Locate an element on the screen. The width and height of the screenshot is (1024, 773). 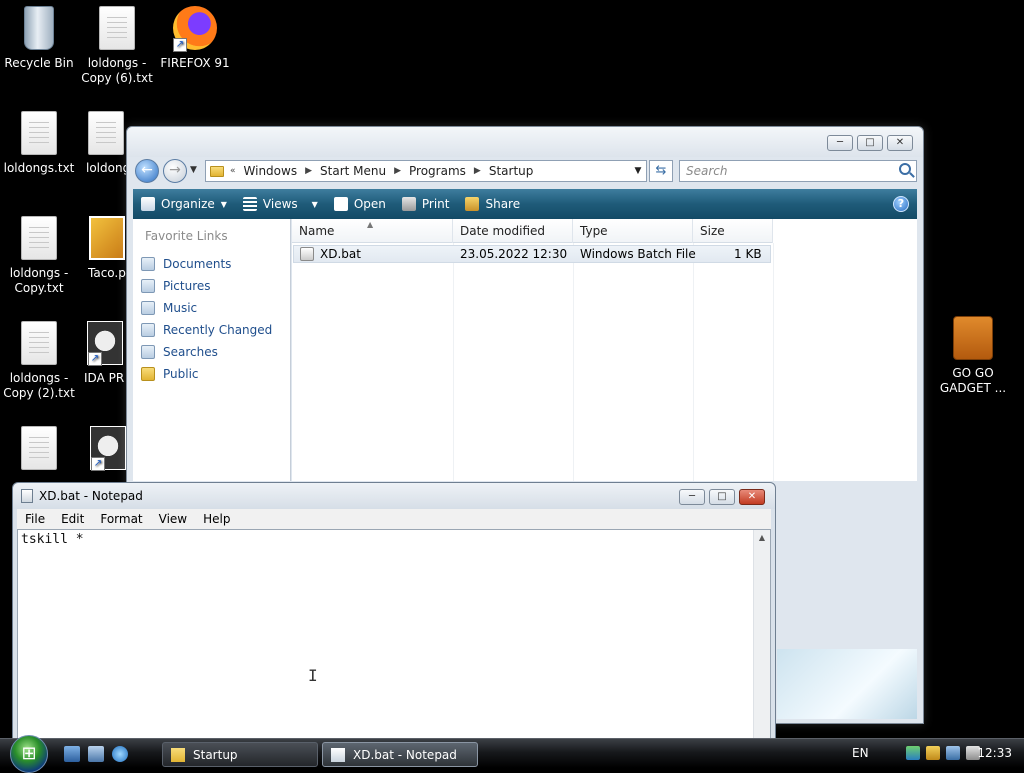
show-desktop-icon is located at coordinates (72, 754).